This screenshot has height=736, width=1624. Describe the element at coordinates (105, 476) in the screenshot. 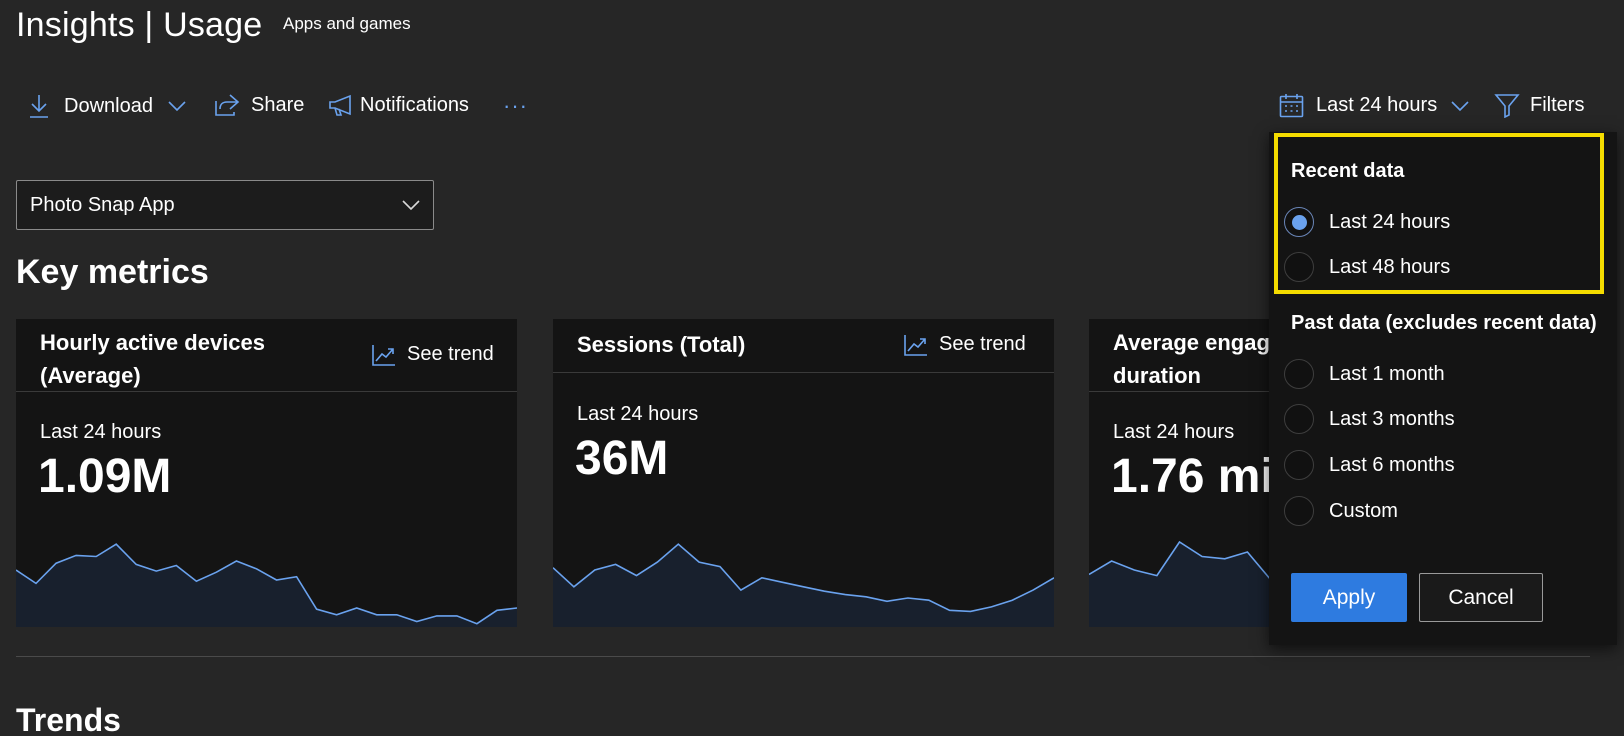

I see `metric-value: 1.09M` at that location.